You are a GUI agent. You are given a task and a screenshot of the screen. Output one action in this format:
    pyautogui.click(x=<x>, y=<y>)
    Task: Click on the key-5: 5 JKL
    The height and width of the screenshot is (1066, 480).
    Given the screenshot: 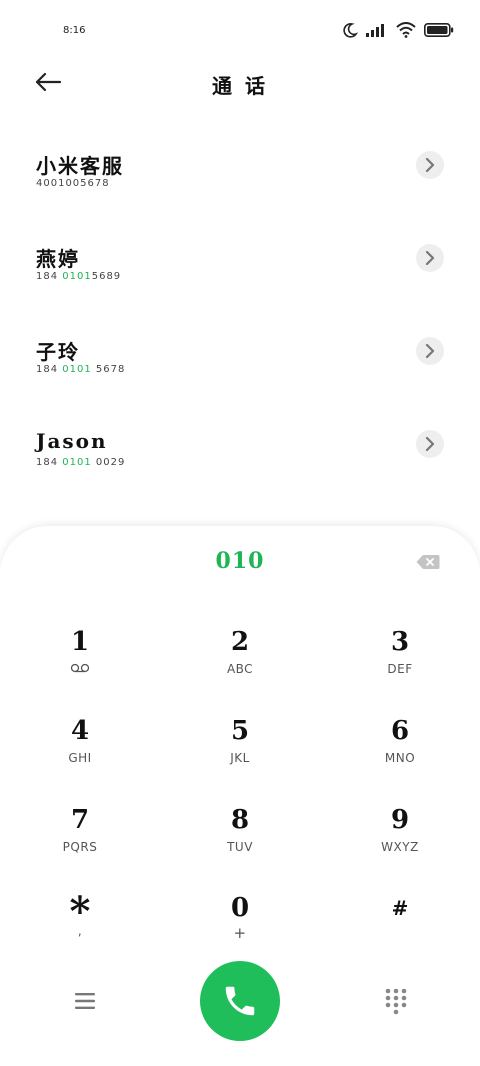 What is the action you would take?
    pyautogui.click(x=240, y=755)
    